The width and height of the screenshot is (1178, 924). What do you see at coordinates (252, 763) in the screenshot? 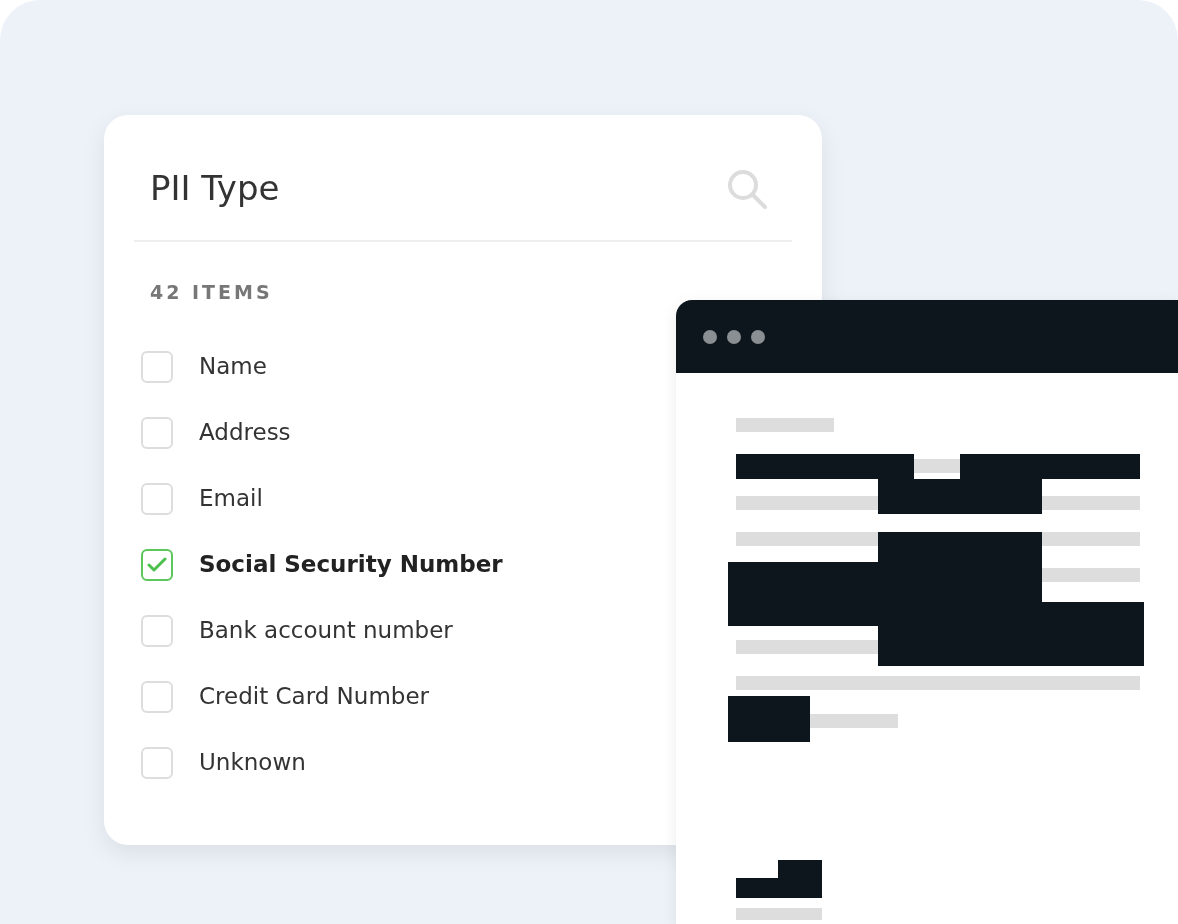
I see `item-label: Unknown` at bounding box center [252, 763].